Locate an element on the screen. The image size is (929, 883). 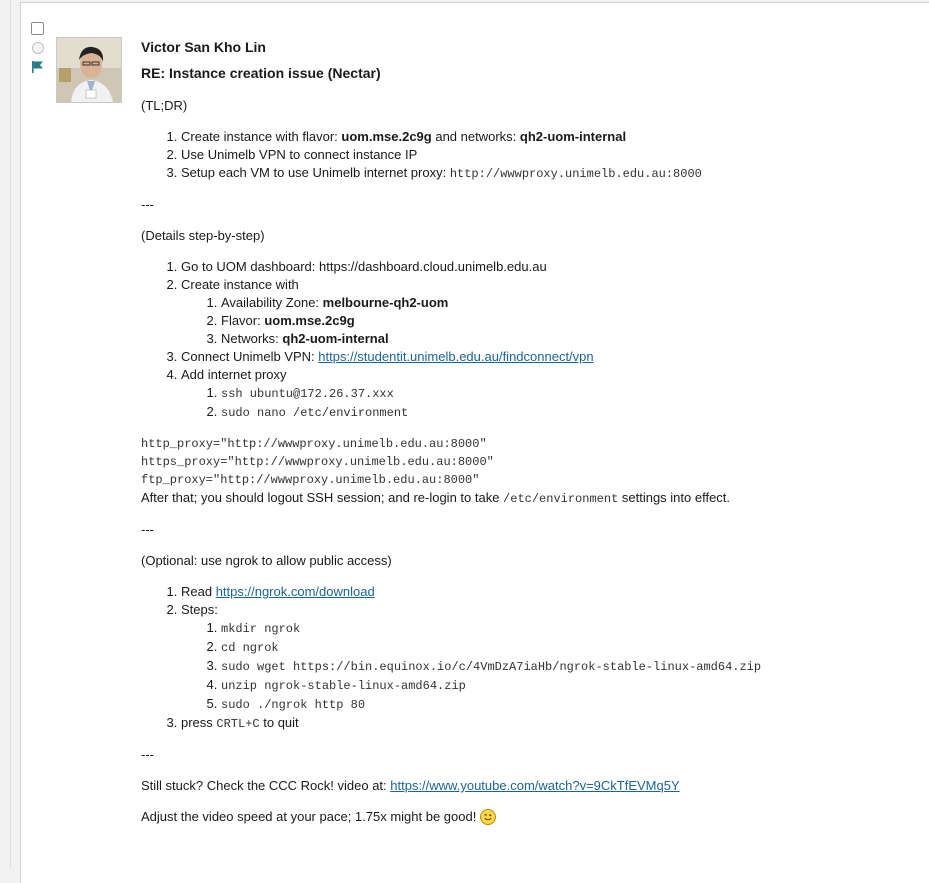
avatar is located at coordinates (89, 70).